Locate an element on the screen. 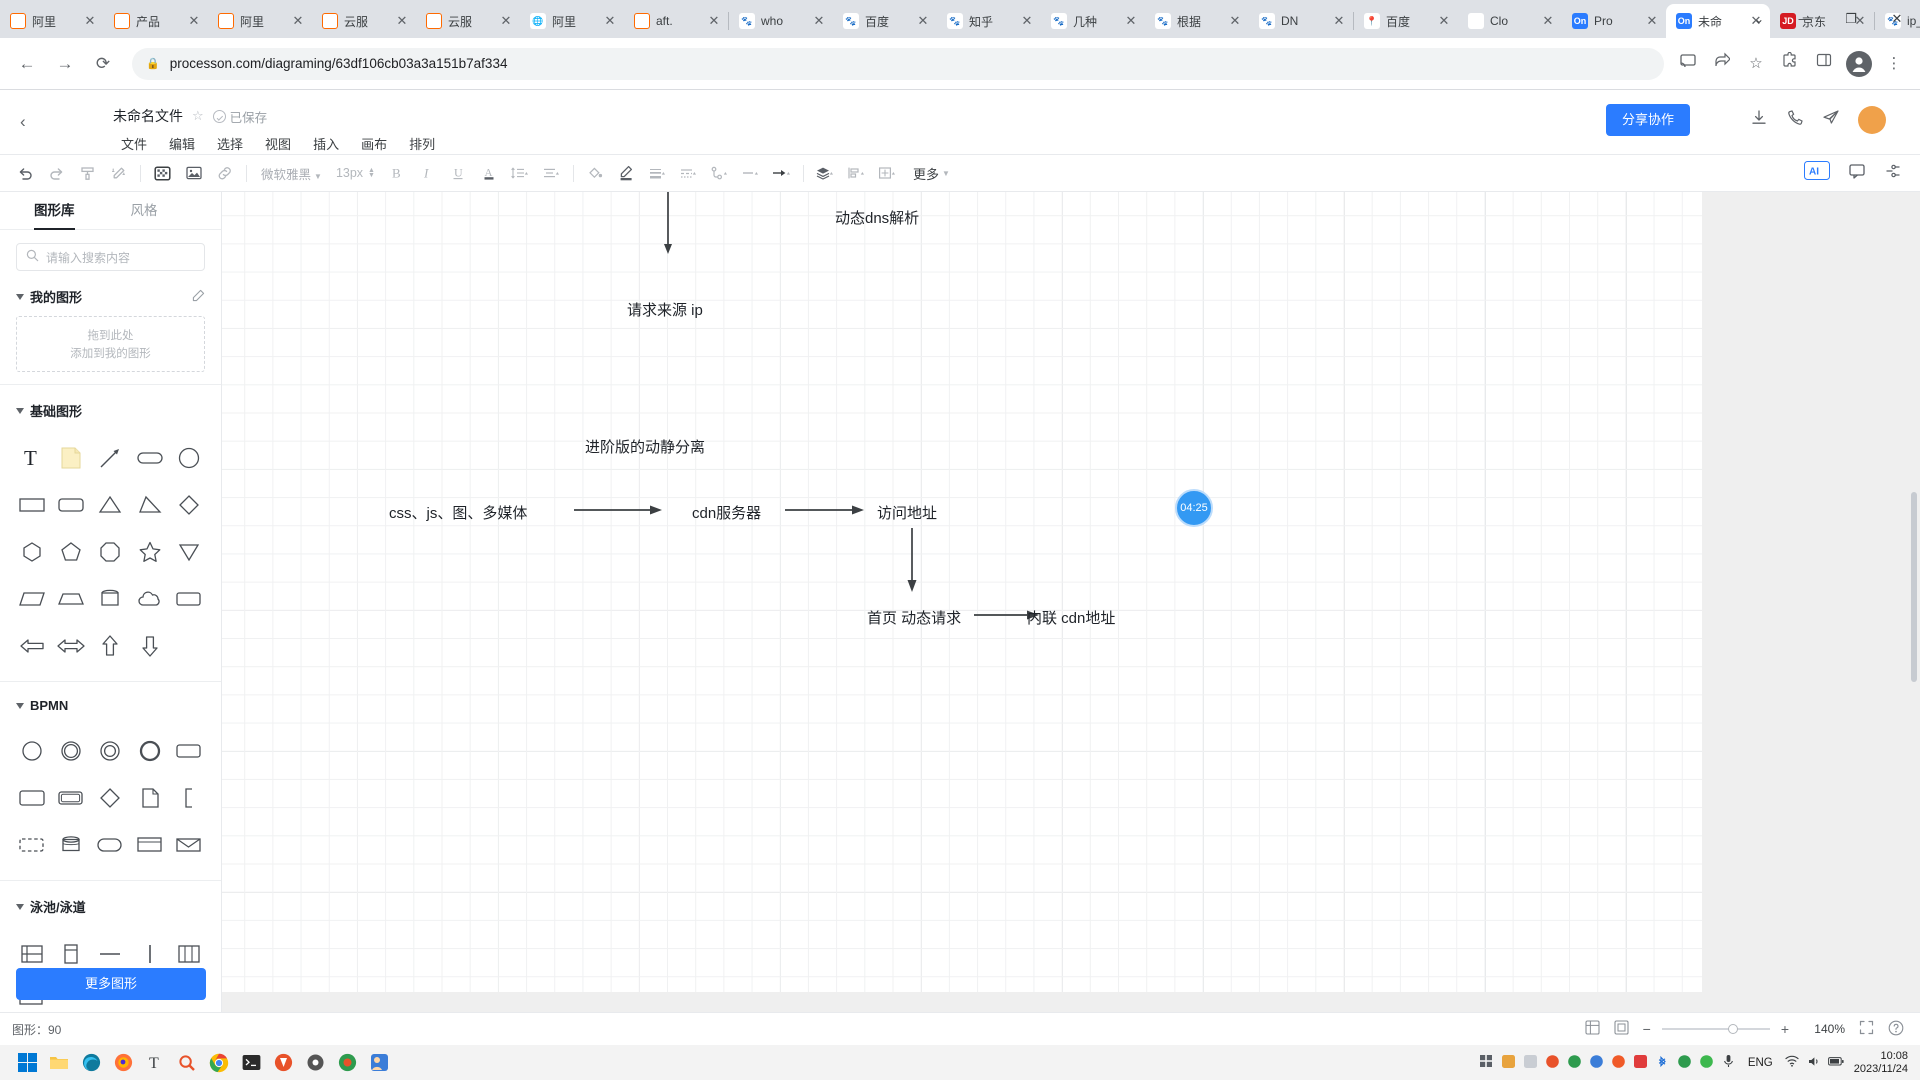 This screenshot has width=1920, height=1080. bpmn-bracket is located at coordinates (189, 797).